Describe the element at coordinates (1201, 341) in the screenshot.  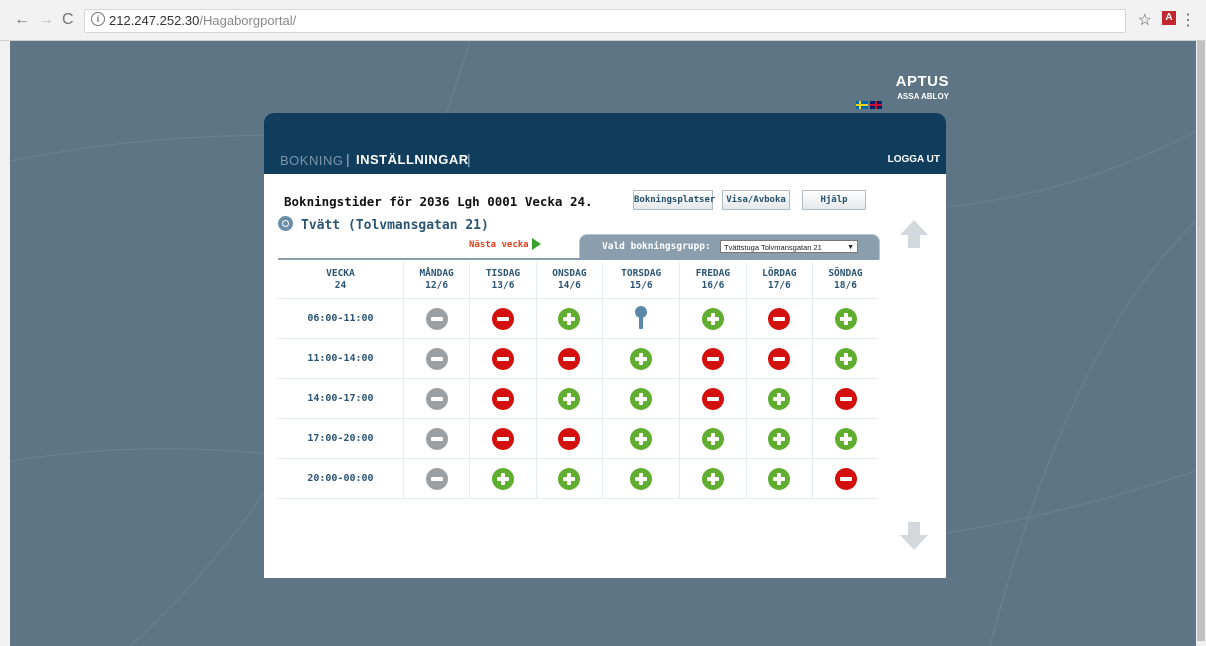
I see `scrollbar-thumb` at that location.